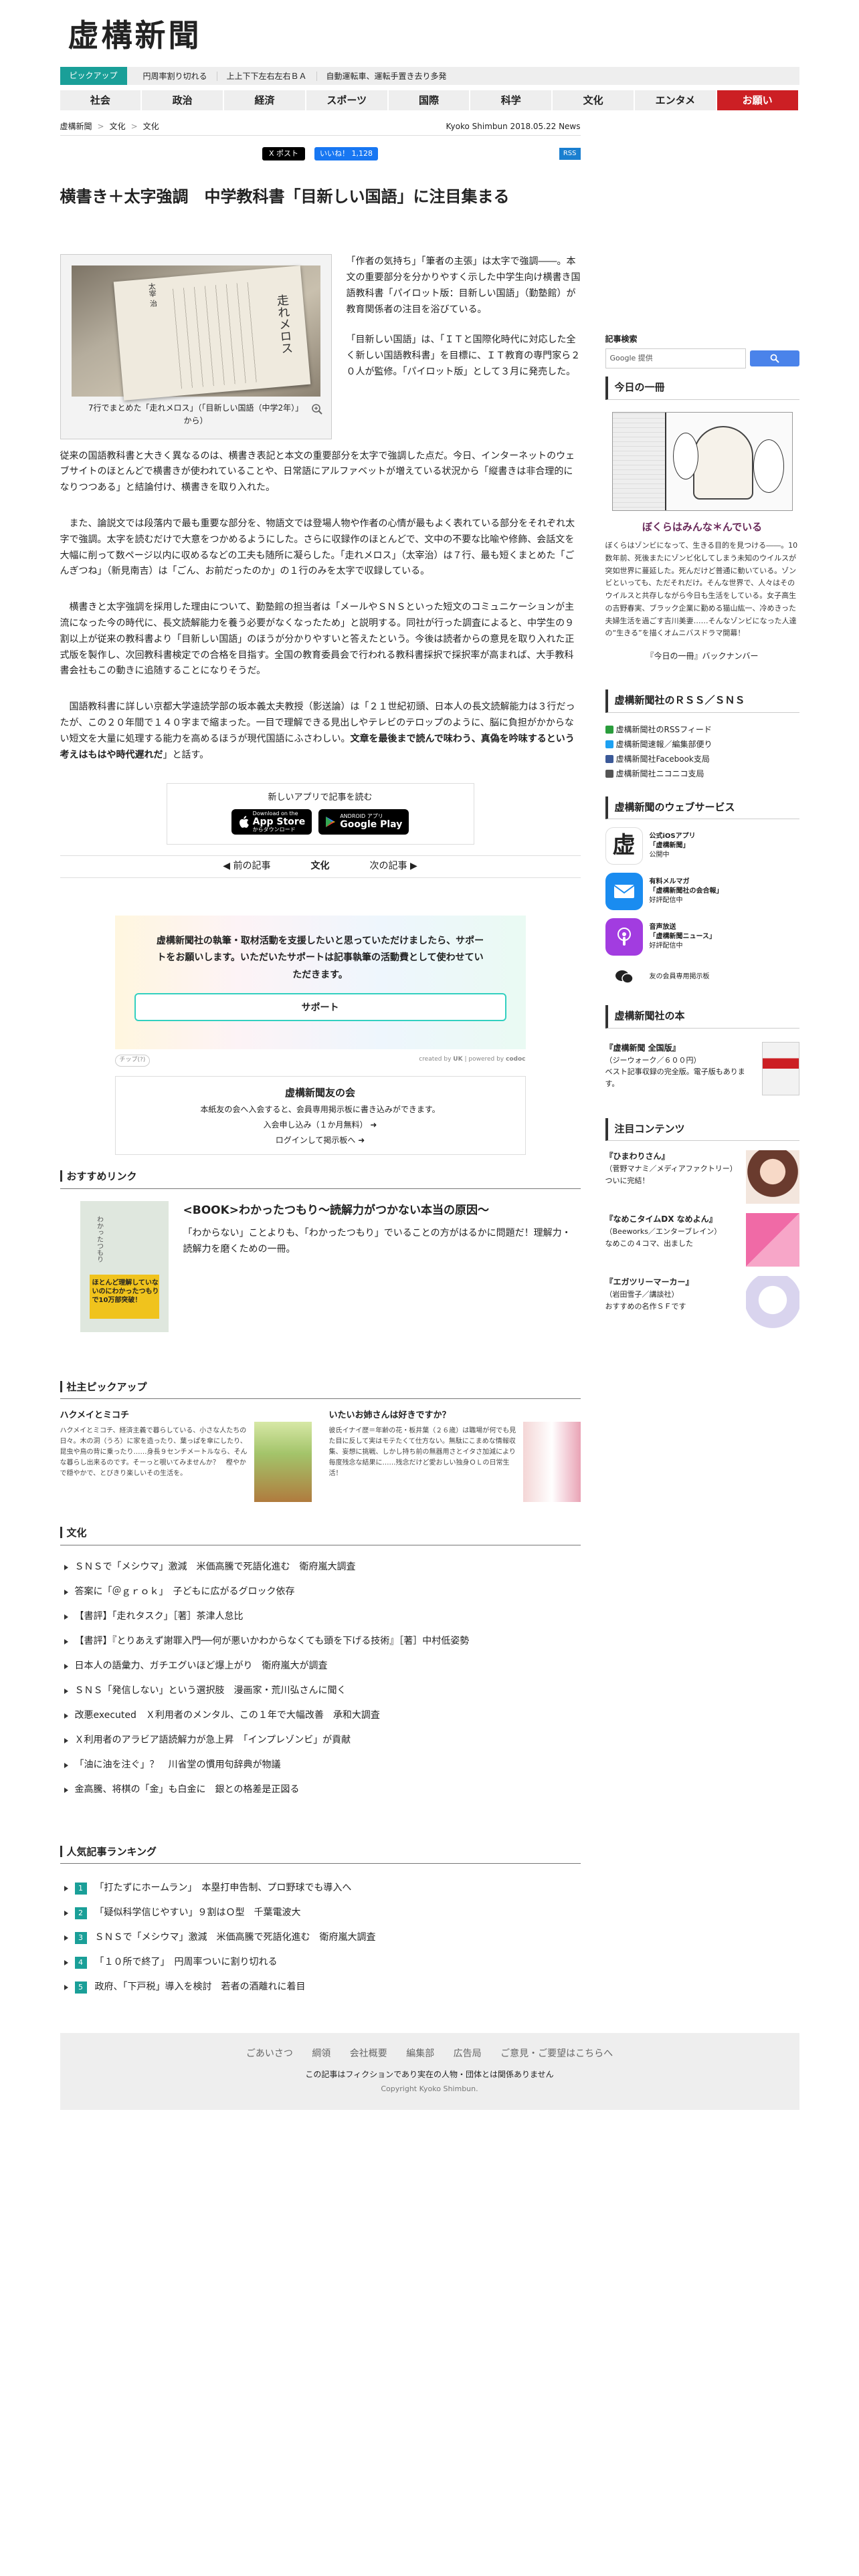  What do you see at coordinates (235, 1938) in the screenshot?
I see `ranking-item-label: ＳＮＳで「メシウマ」激減 米価高騰で死語化進む 衛府嵐大調査` at bounding box center [235, 1938].